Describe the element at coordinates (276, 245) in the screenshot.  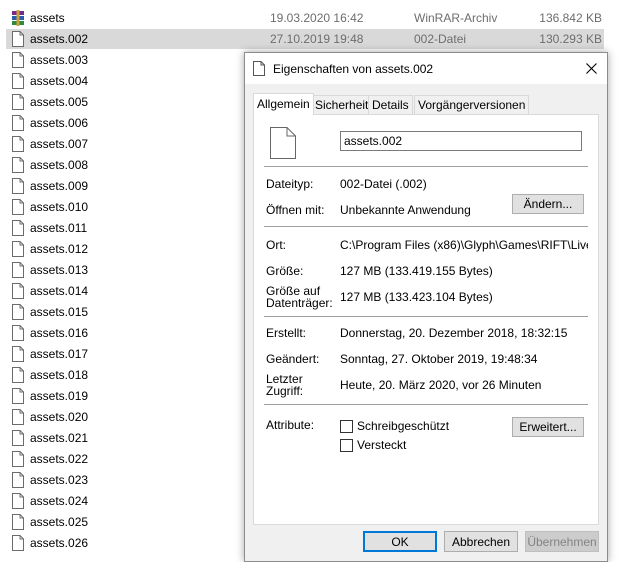
I see `ort-label: Ort:` at that location.